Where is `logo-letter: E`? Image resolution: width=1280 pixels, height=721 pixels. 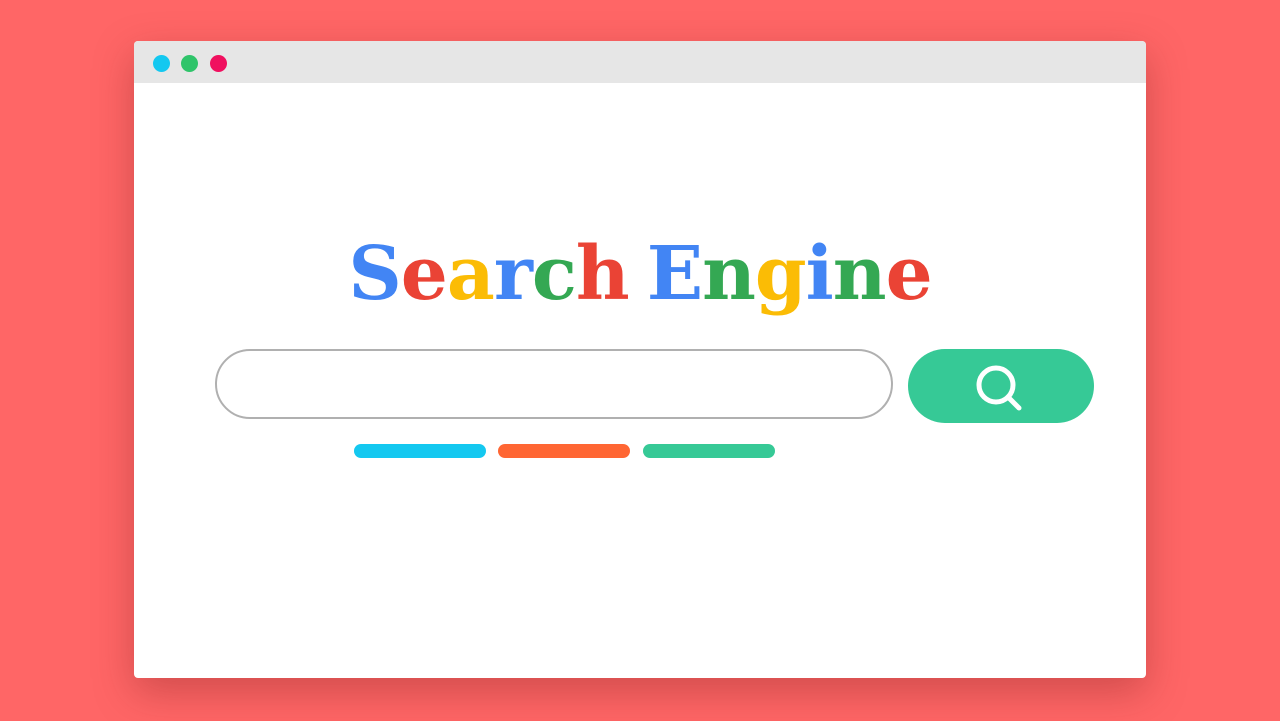 logo-letter: E is located at coordinates (674, 274).